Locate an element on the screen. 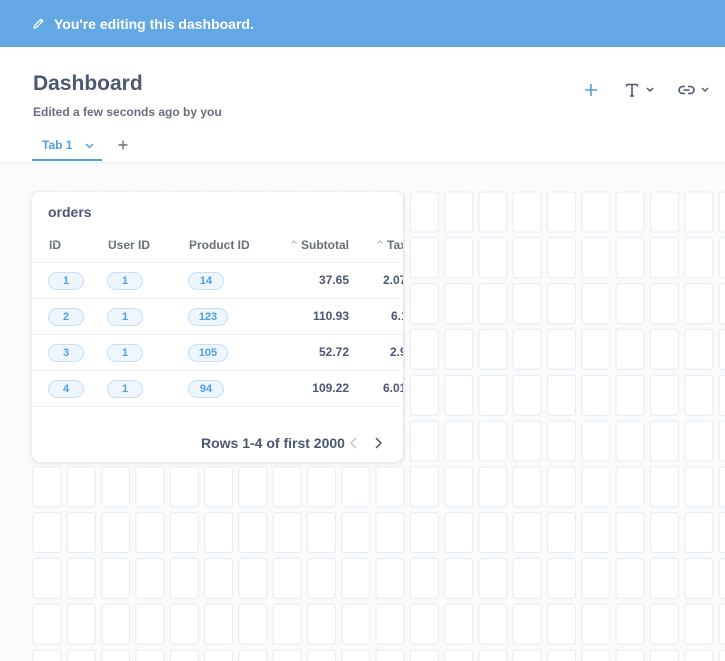  subtotal-cell: 110.93 is located at coordinates (330, 316).